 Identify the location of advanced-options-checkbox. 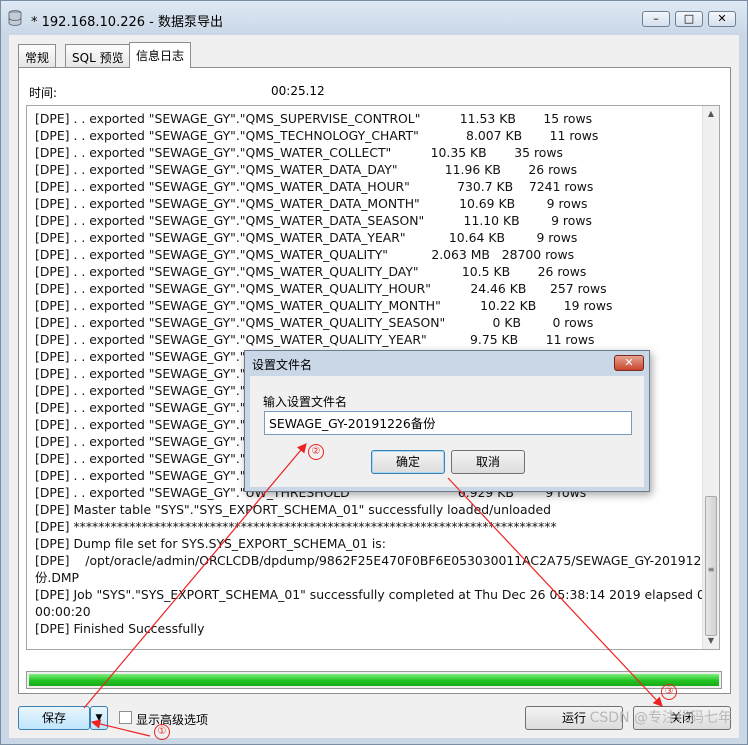
(125, 717).